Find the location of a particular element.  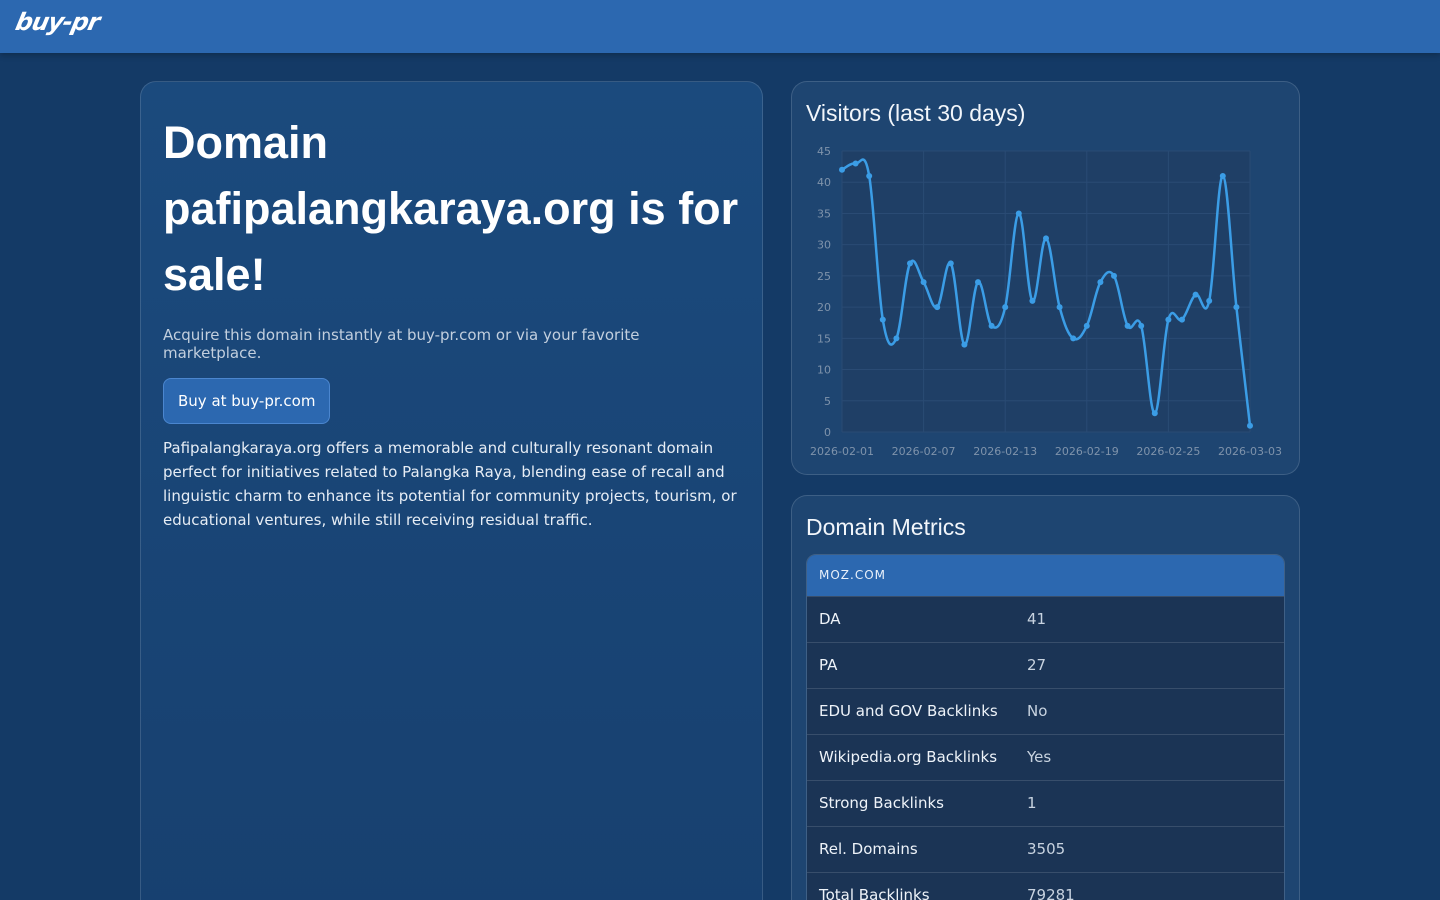

metric-value: 3505 is located at coordinates (1046, 849).